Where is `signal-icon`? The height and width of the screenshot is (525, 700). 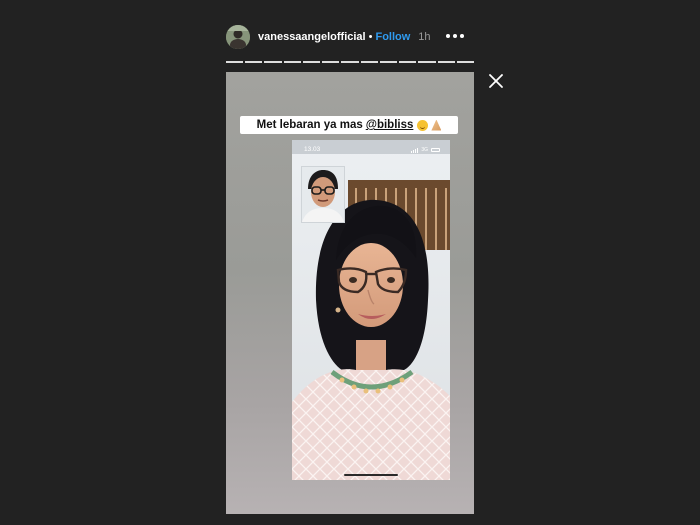
signal-icon is located at coordinates (415, 150).